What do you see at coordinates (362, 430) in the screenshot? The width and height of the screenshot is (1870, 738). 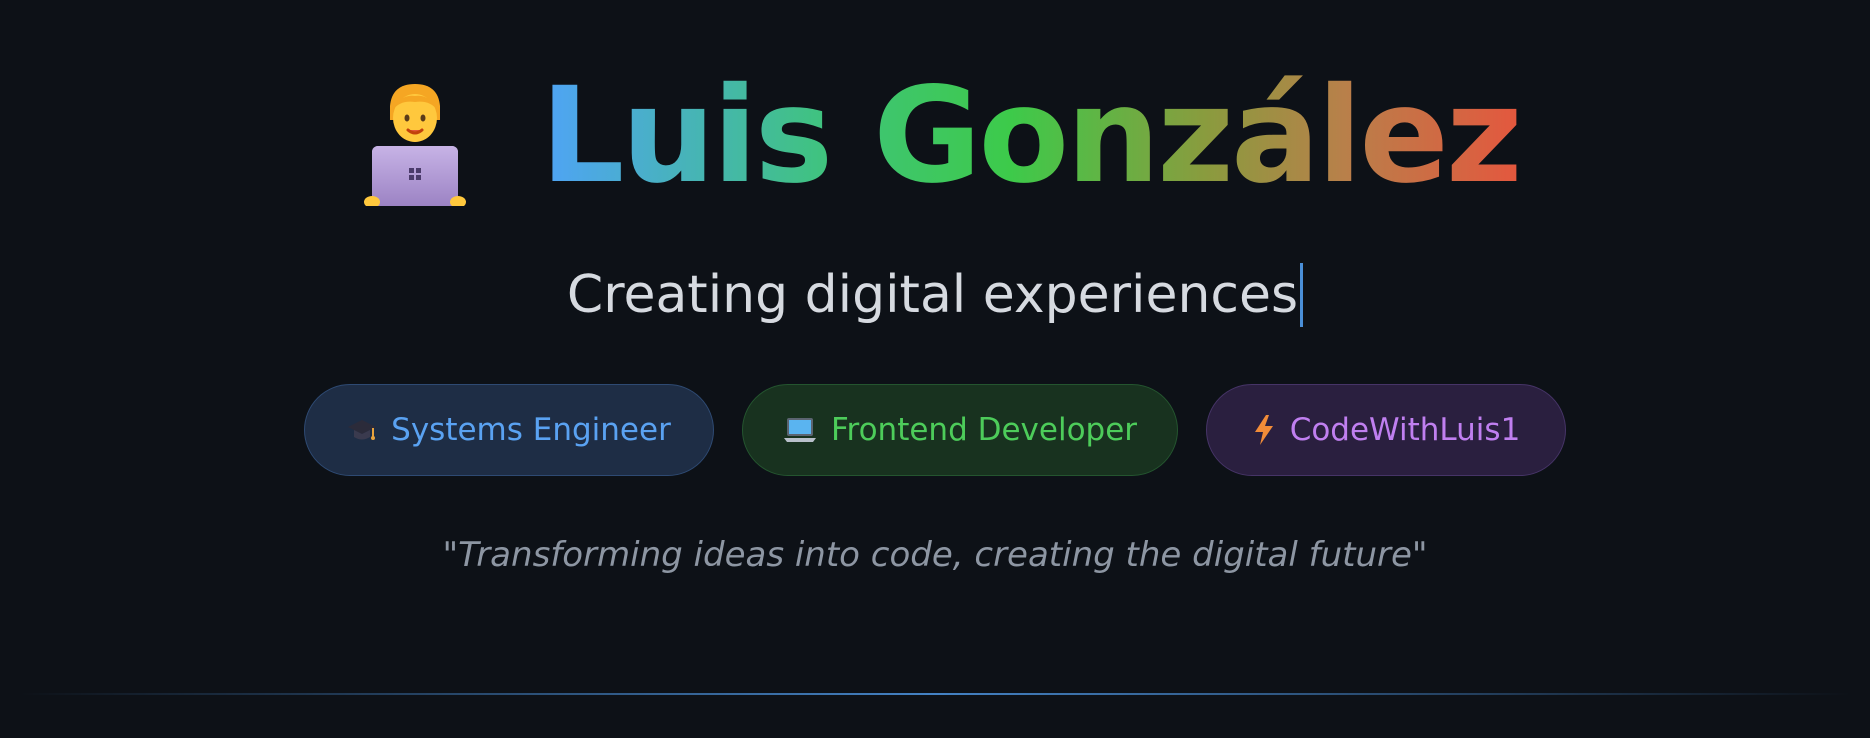 I see `graduation-cap-icon` at bounding box center [362, 430].